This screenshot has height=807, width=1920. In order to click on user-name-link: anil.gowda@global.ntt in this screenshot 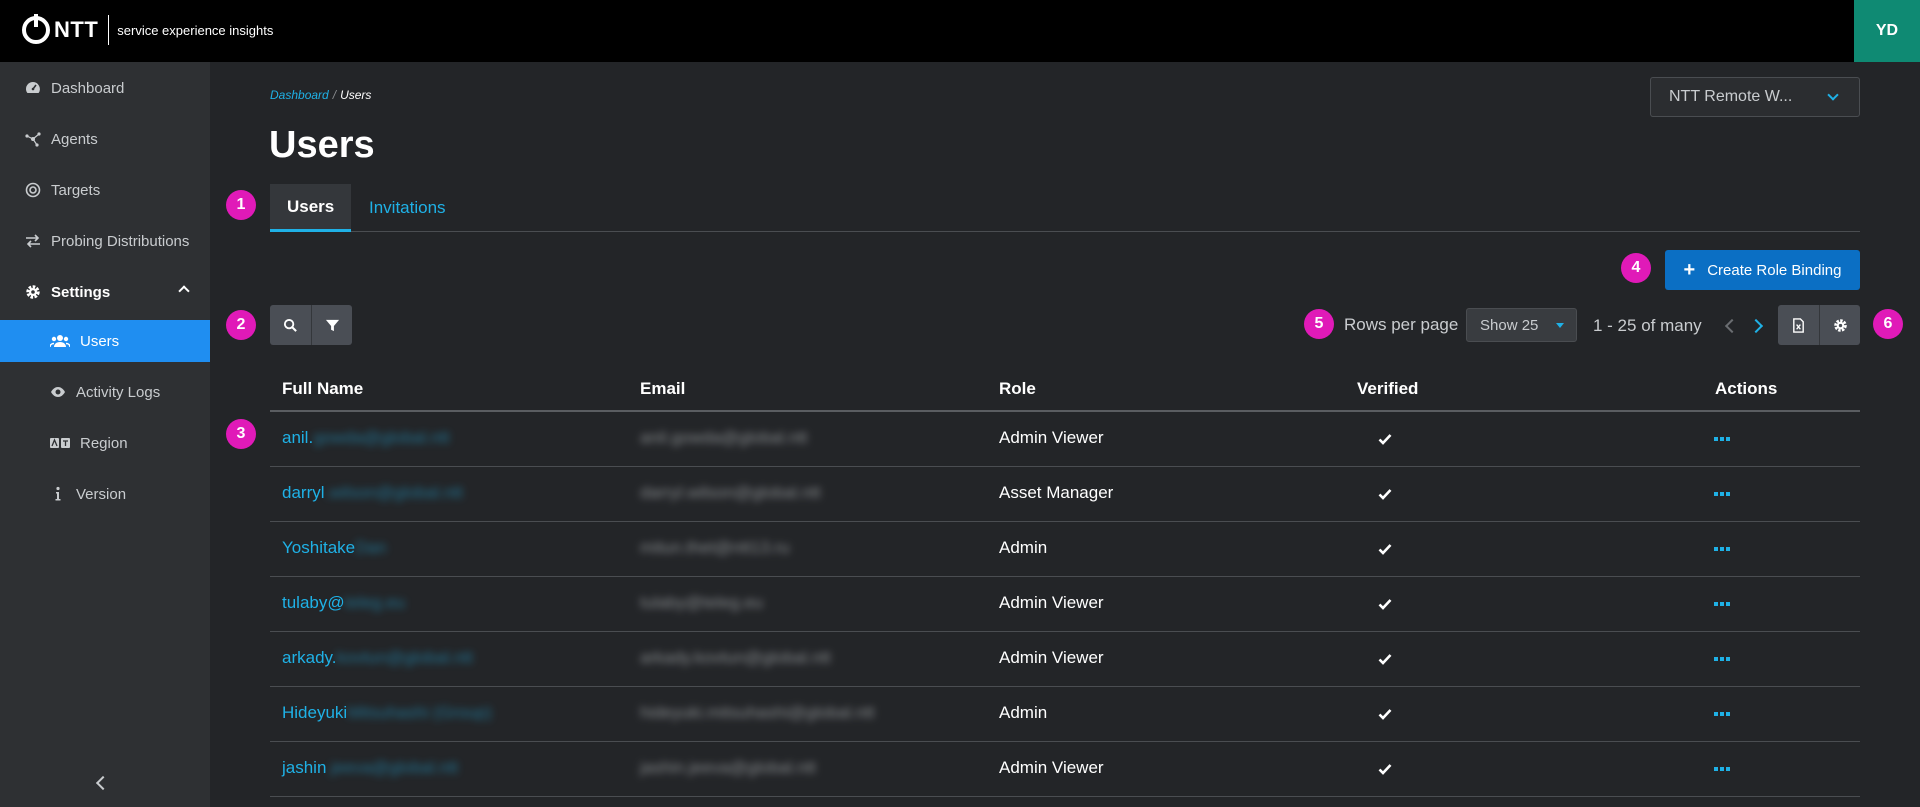, I will do `click(366, 438)`.